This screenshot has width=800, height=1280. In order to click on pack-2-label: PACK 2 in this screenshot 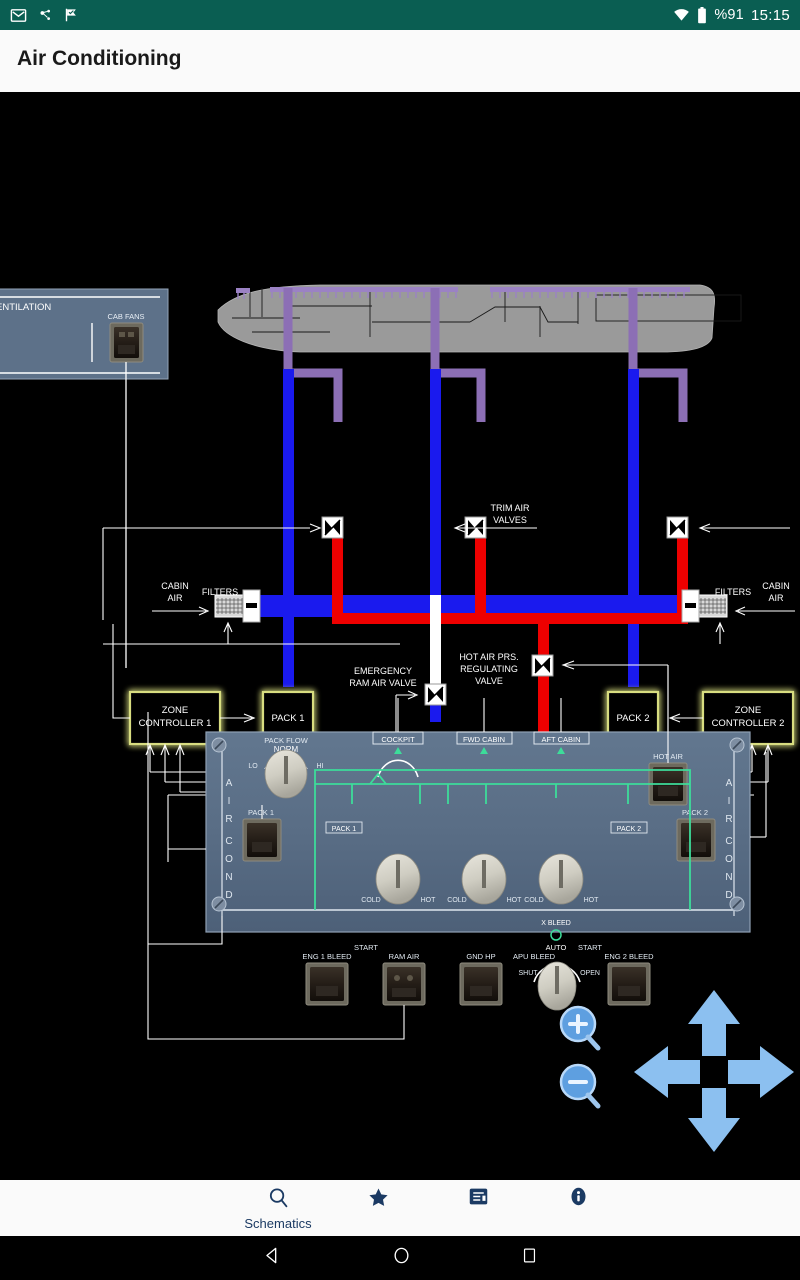, I will do `click(632, 718)`.